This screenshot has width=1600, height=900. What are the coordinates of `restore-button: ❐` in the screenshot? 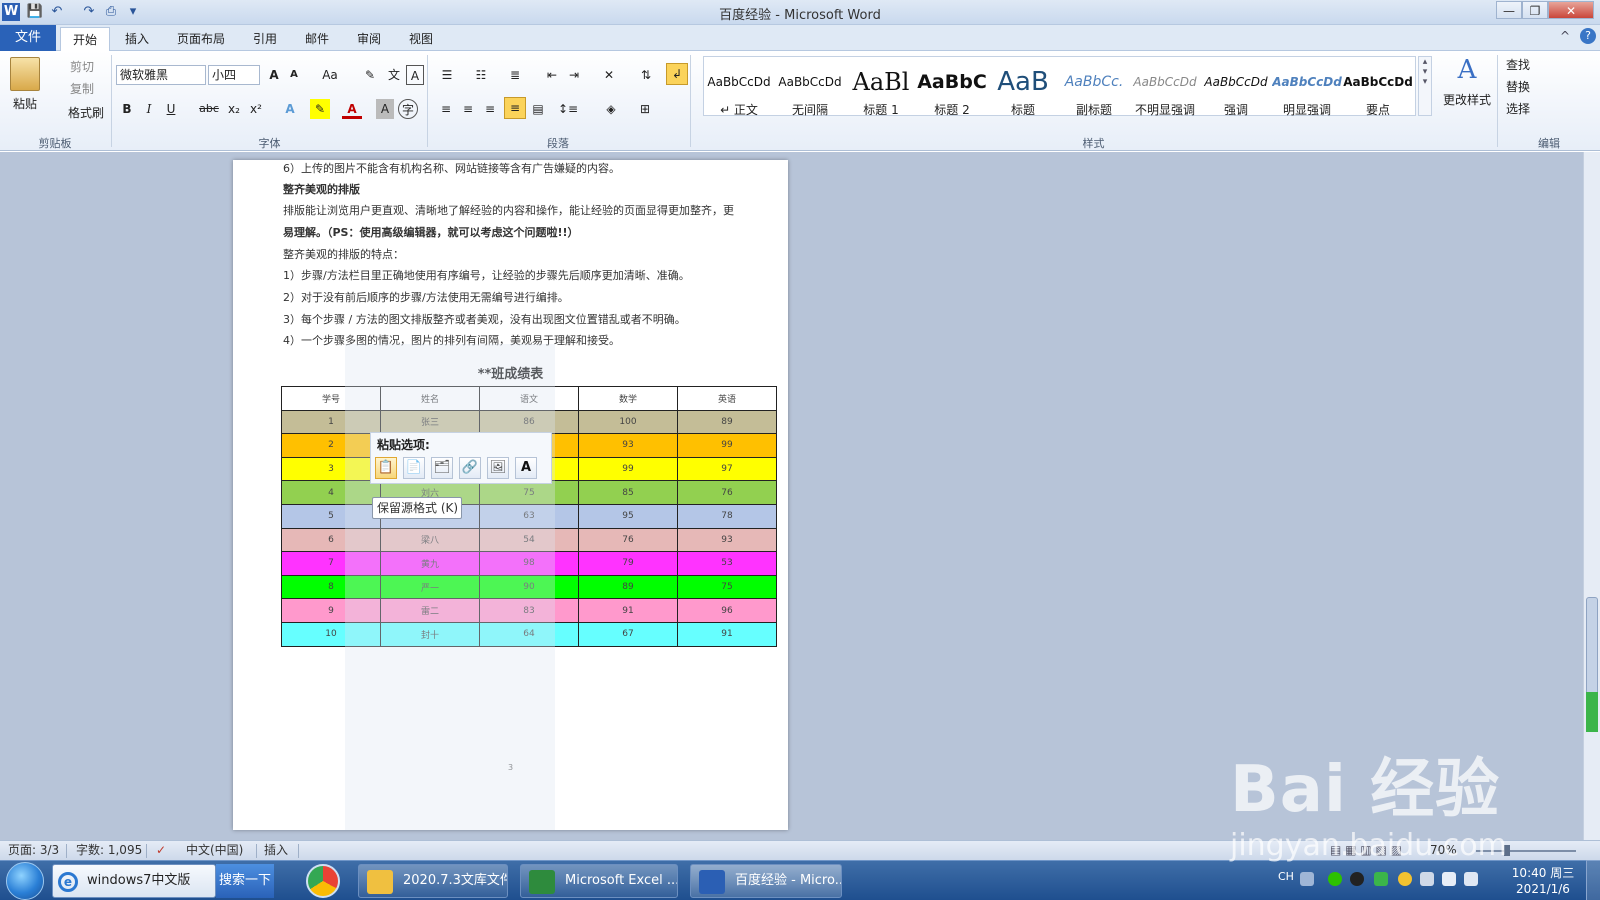 It's located at (1535, 10).